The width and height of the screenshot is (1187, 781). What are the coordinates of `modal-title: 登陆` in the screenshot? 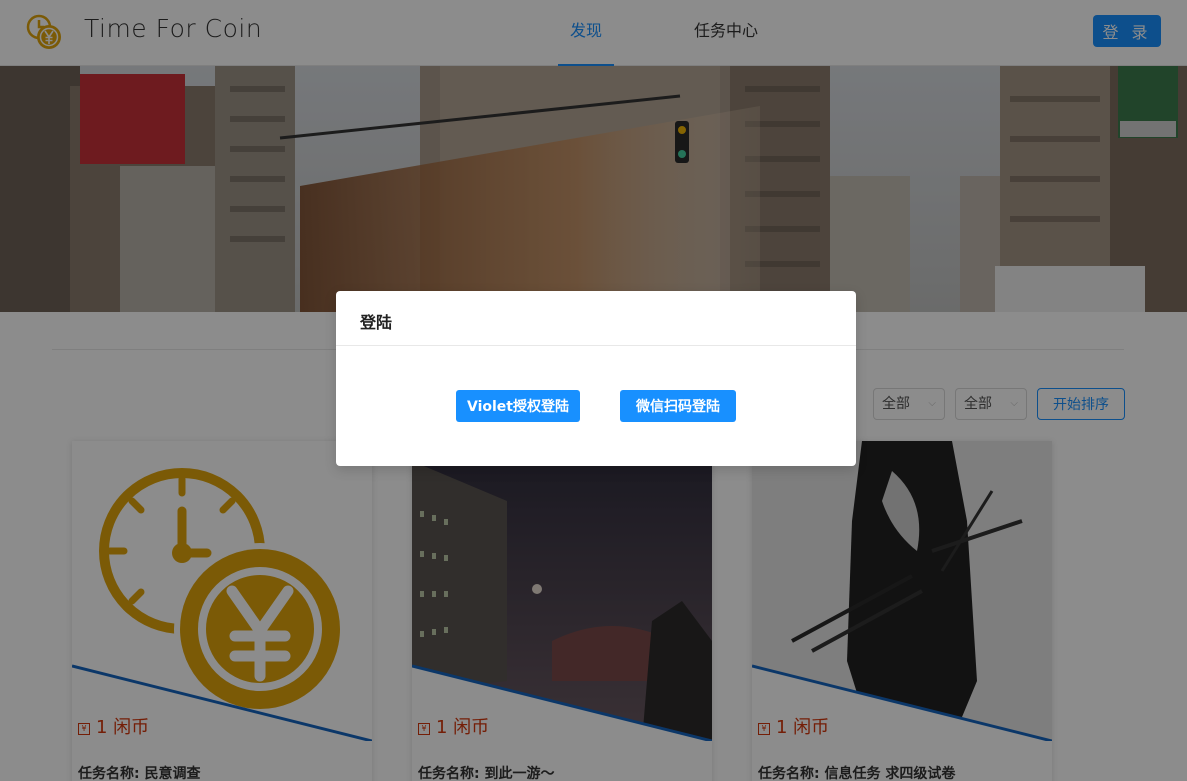 It's located at (376, 322).